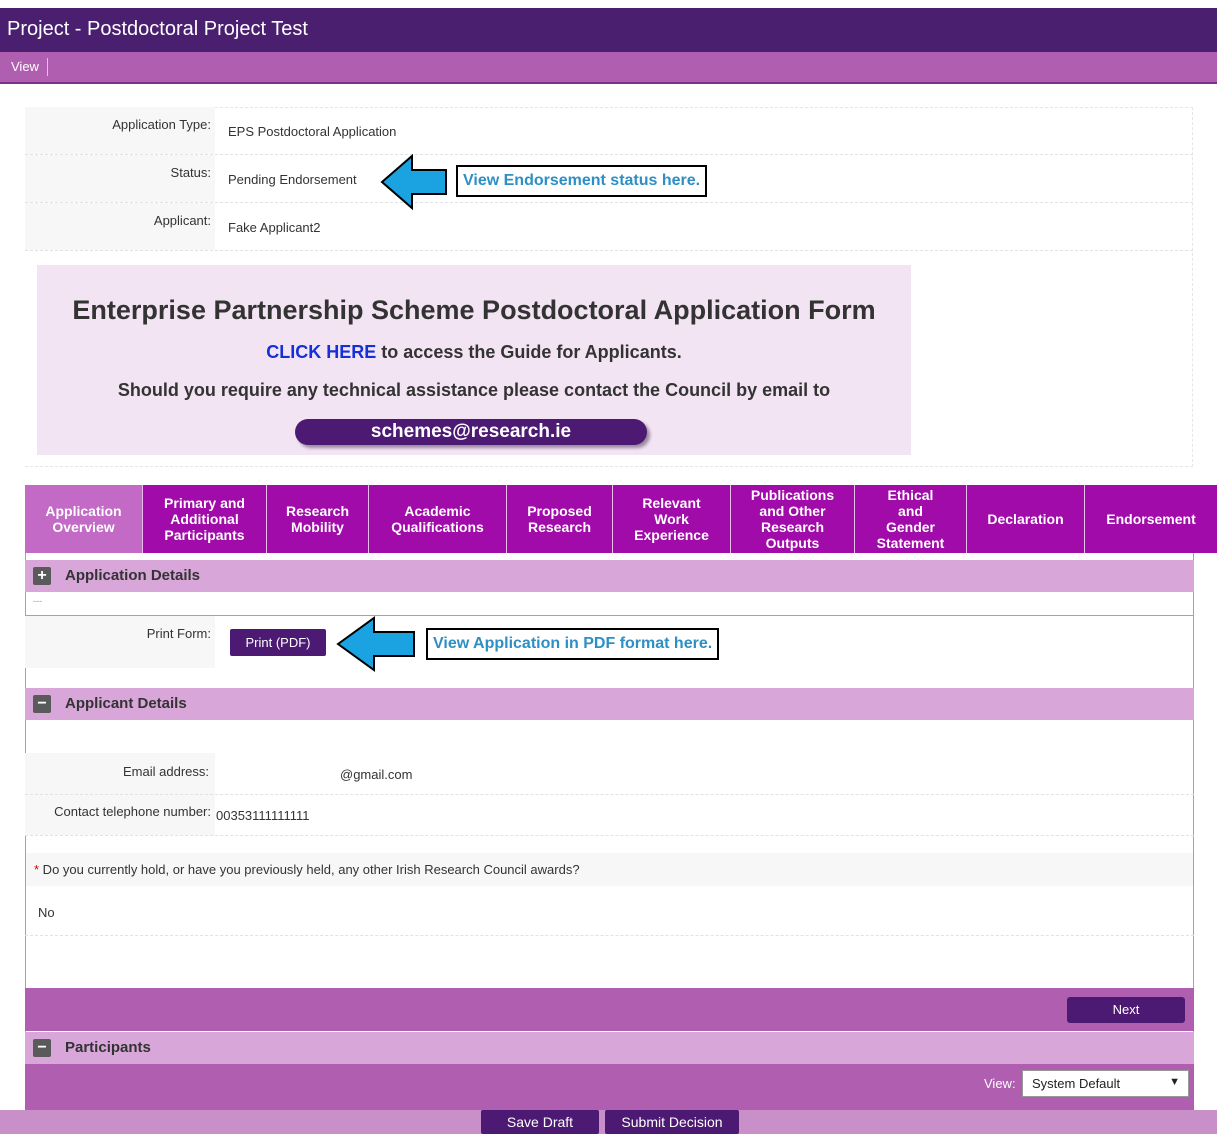 The height and width of the screenshot is (1134, 1217). Describe the element at coordinates (1000, 1083) in the screenshot. I see `view-label: View:` at that location.